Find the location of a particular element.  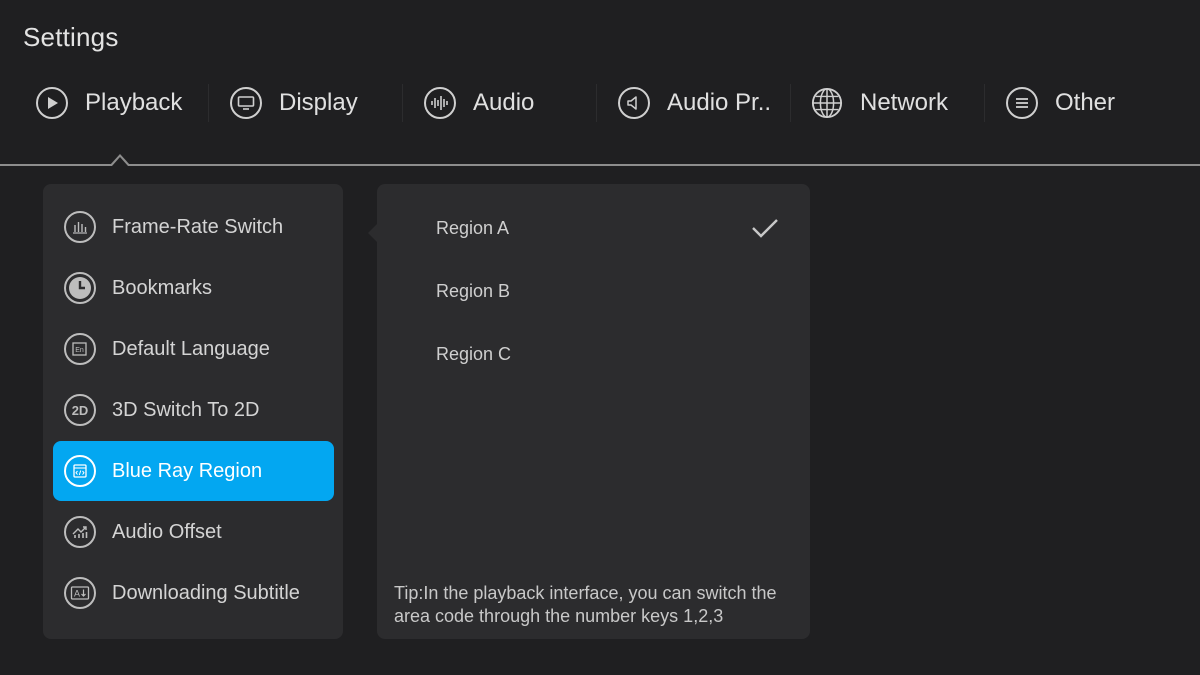

globe-icon is located at coordinates (827, 103).